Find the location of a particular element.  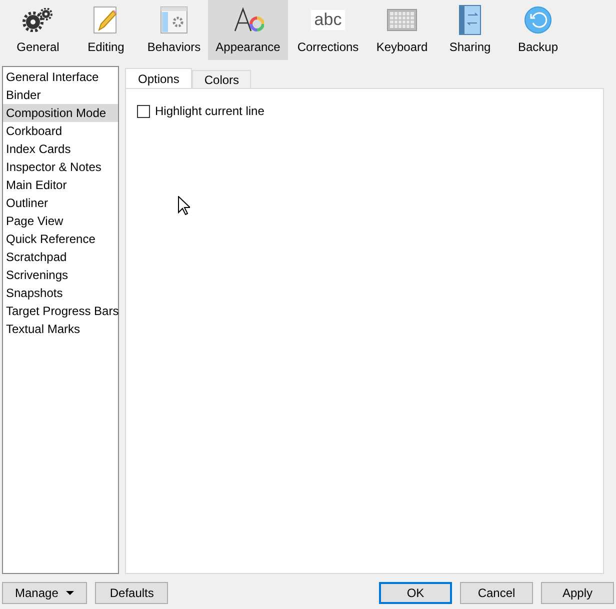

button: OK is located at coordinates (415, 593).